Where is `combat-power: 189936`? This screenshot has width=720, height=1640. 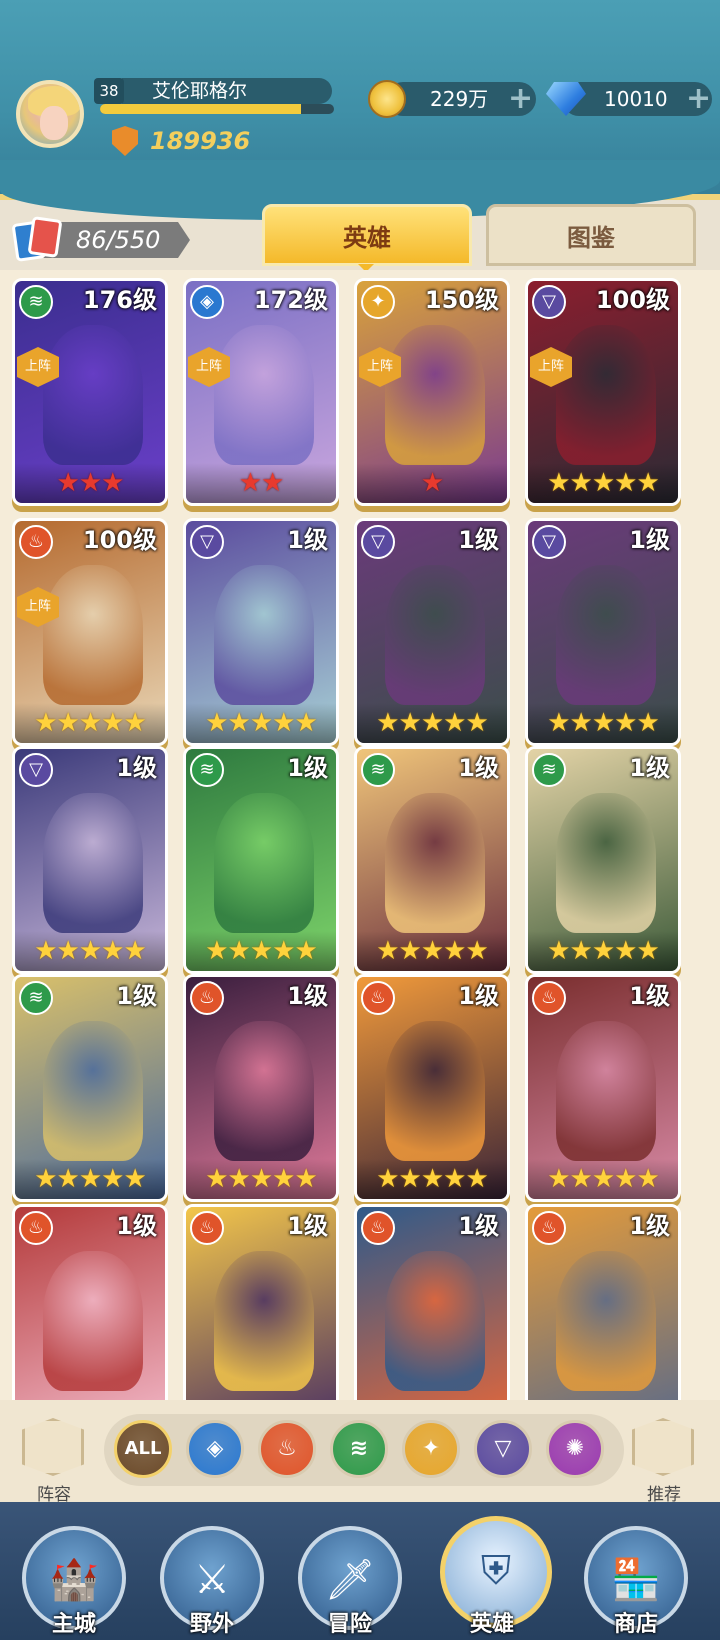 combat-power: 189936 is located at coordinates (200, 141).